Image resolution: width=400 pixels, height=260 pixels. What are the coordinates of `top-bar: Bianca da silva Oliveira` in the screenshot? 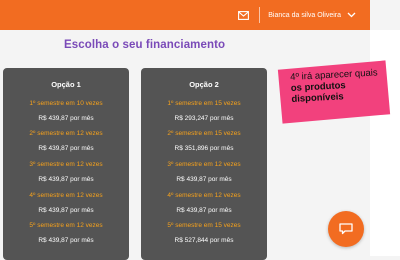 It's located at (185, 15).